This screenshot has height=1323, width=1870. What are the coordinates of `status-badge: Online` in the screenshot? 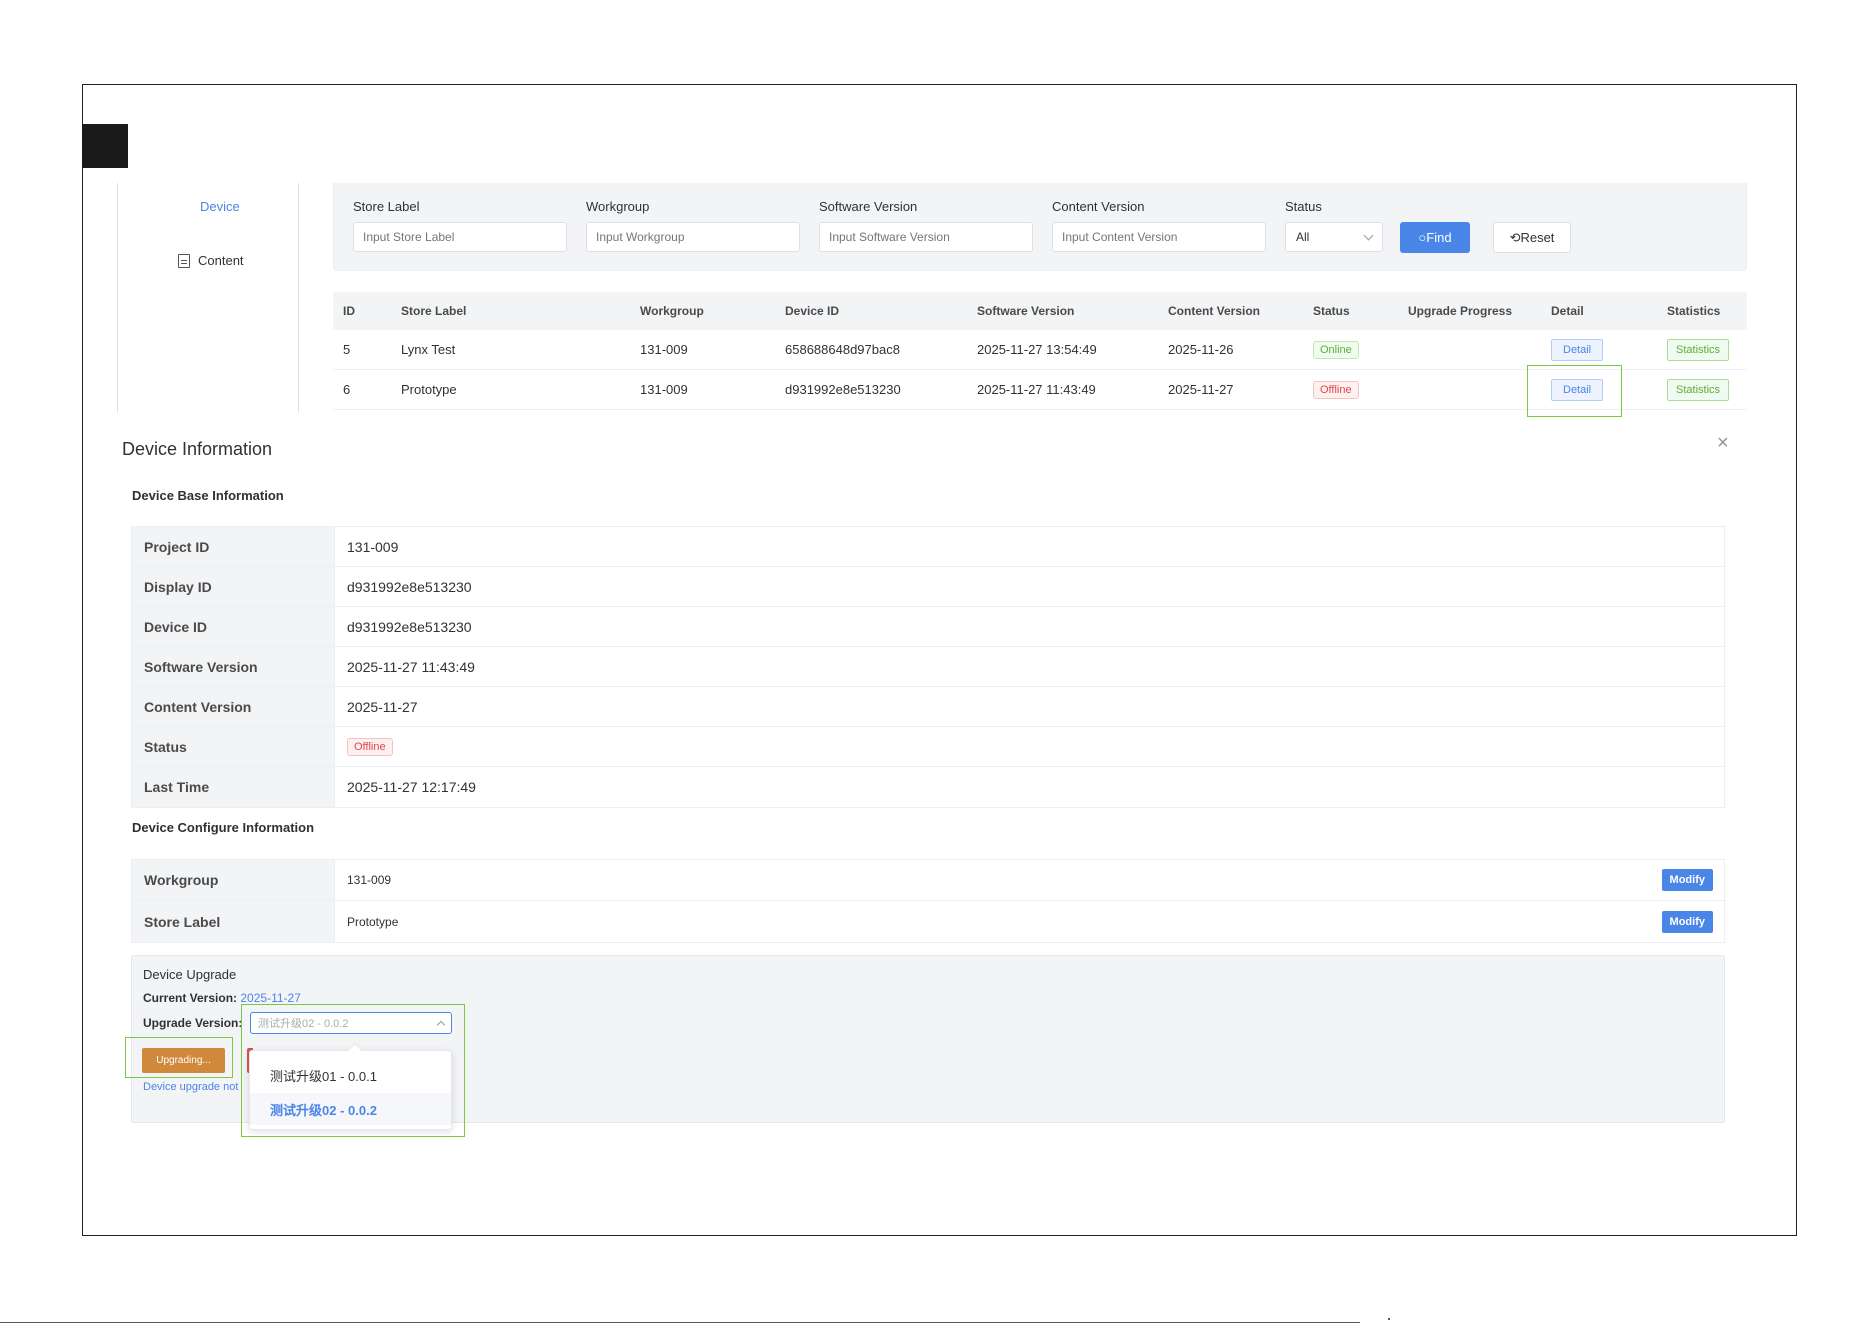 It's located at (1336, 349).